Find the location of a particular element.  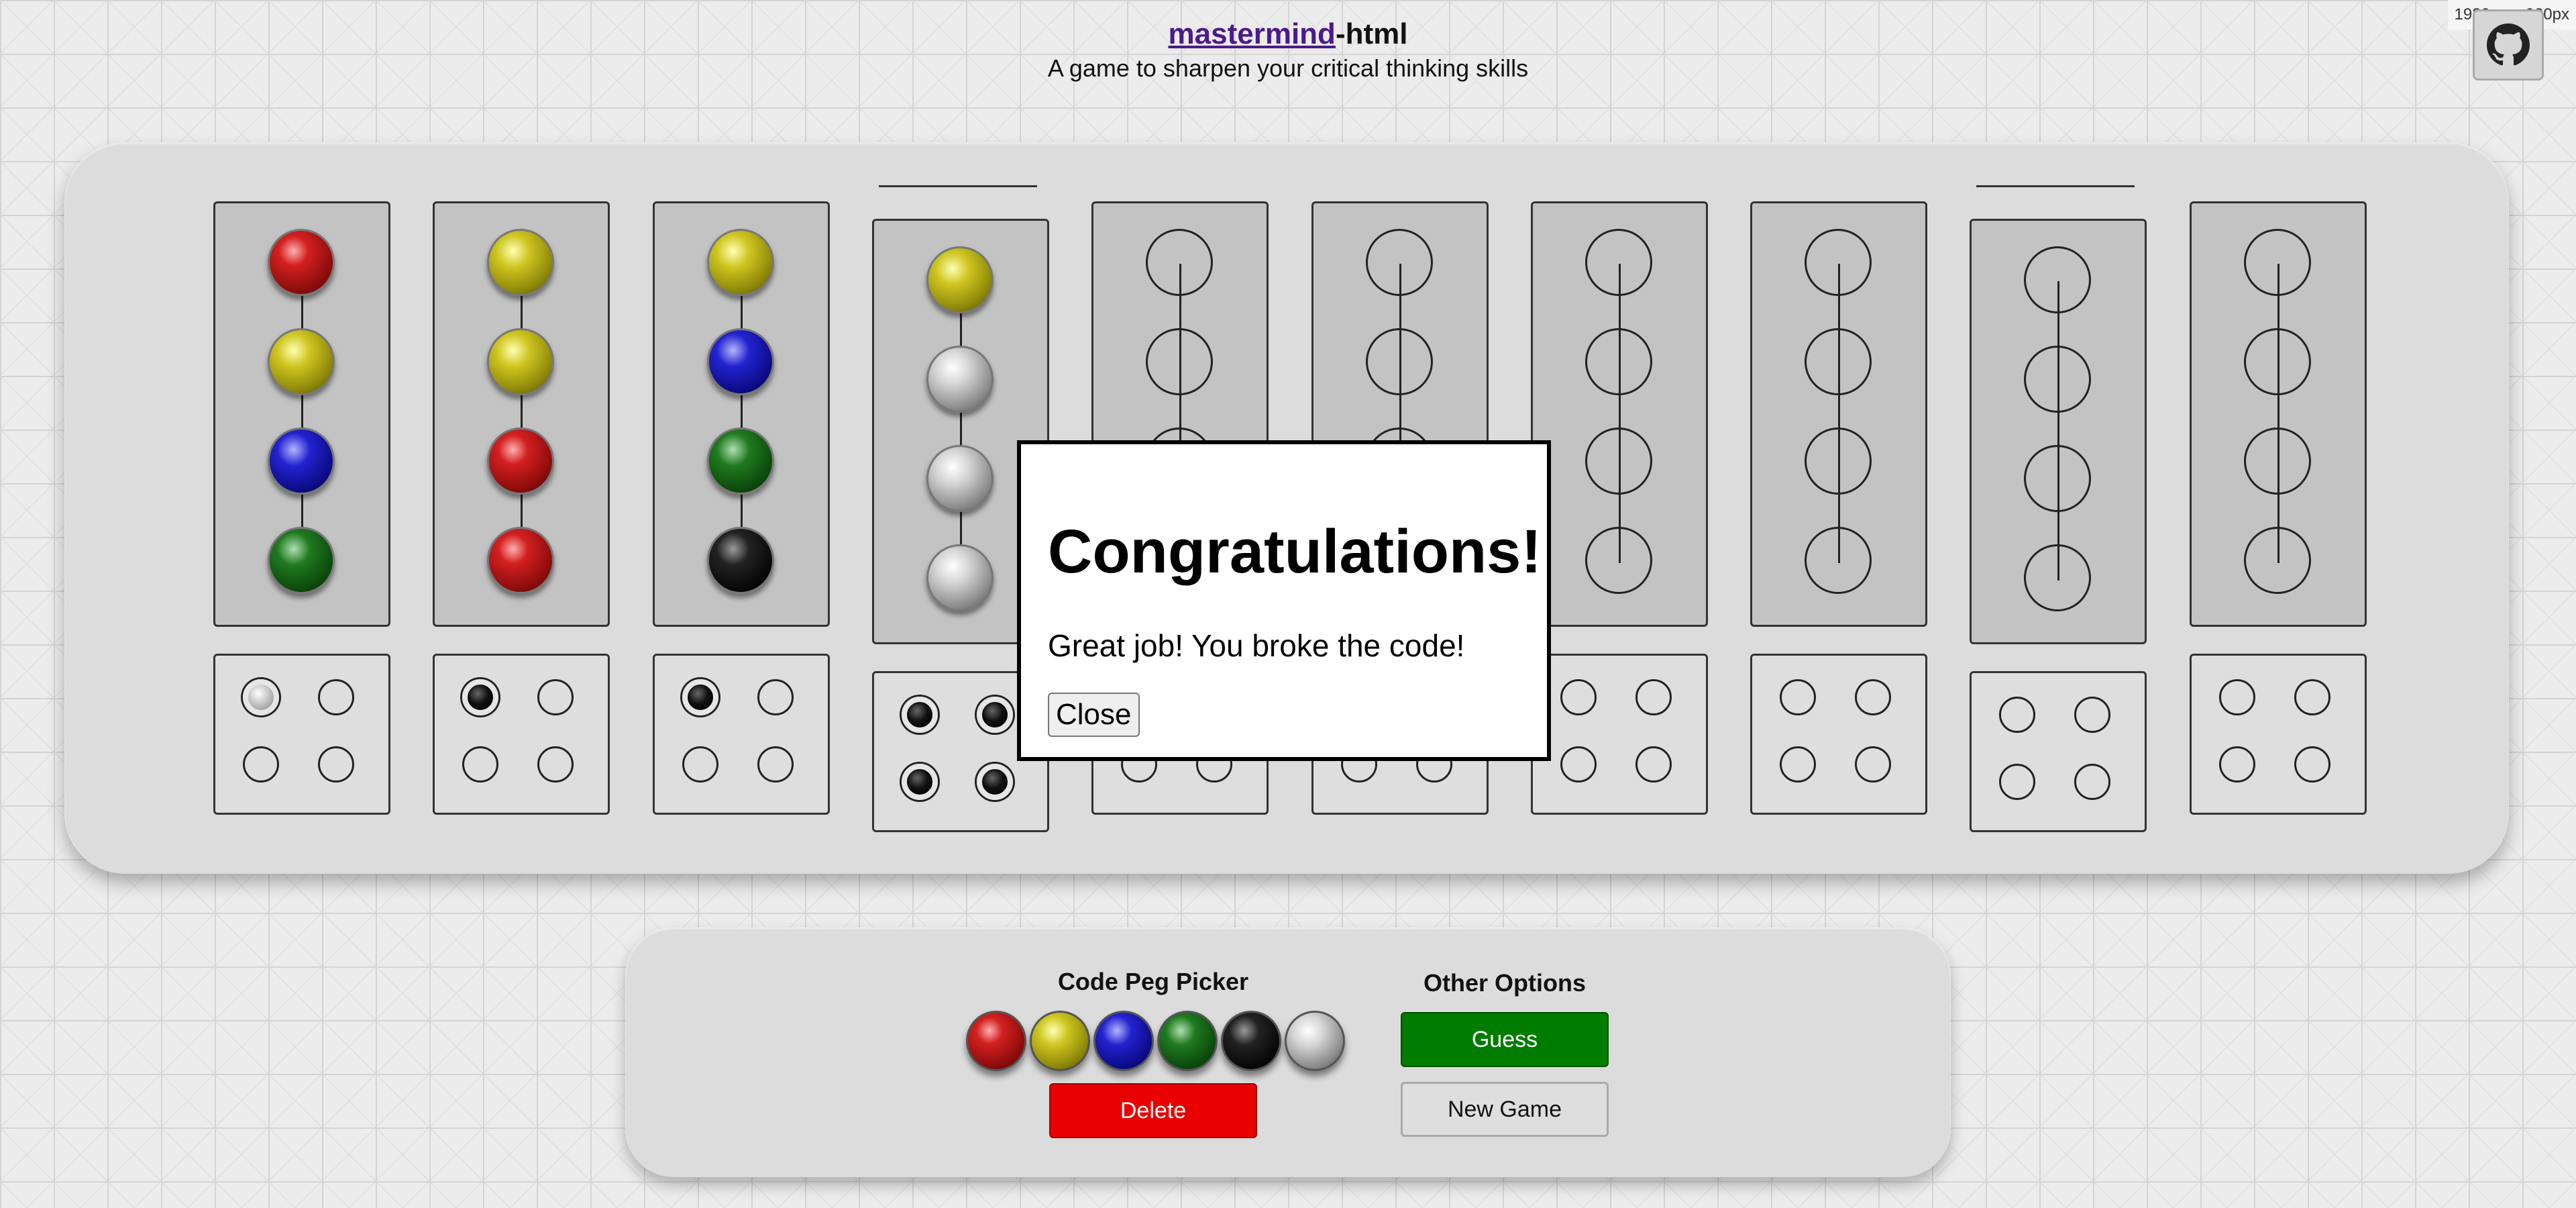

picker-peg-silver is located at coordinates (1315, 1041).